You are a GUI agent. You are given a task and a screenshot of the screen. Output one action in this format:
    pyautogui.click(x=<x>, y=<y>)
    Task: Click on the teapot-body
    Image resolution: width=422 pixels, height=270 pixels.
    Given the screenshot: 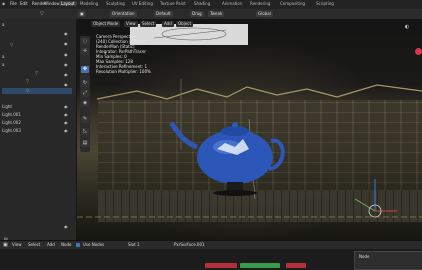 What is the action you would take?
    pyautogui.click(x=235, y=157)
    